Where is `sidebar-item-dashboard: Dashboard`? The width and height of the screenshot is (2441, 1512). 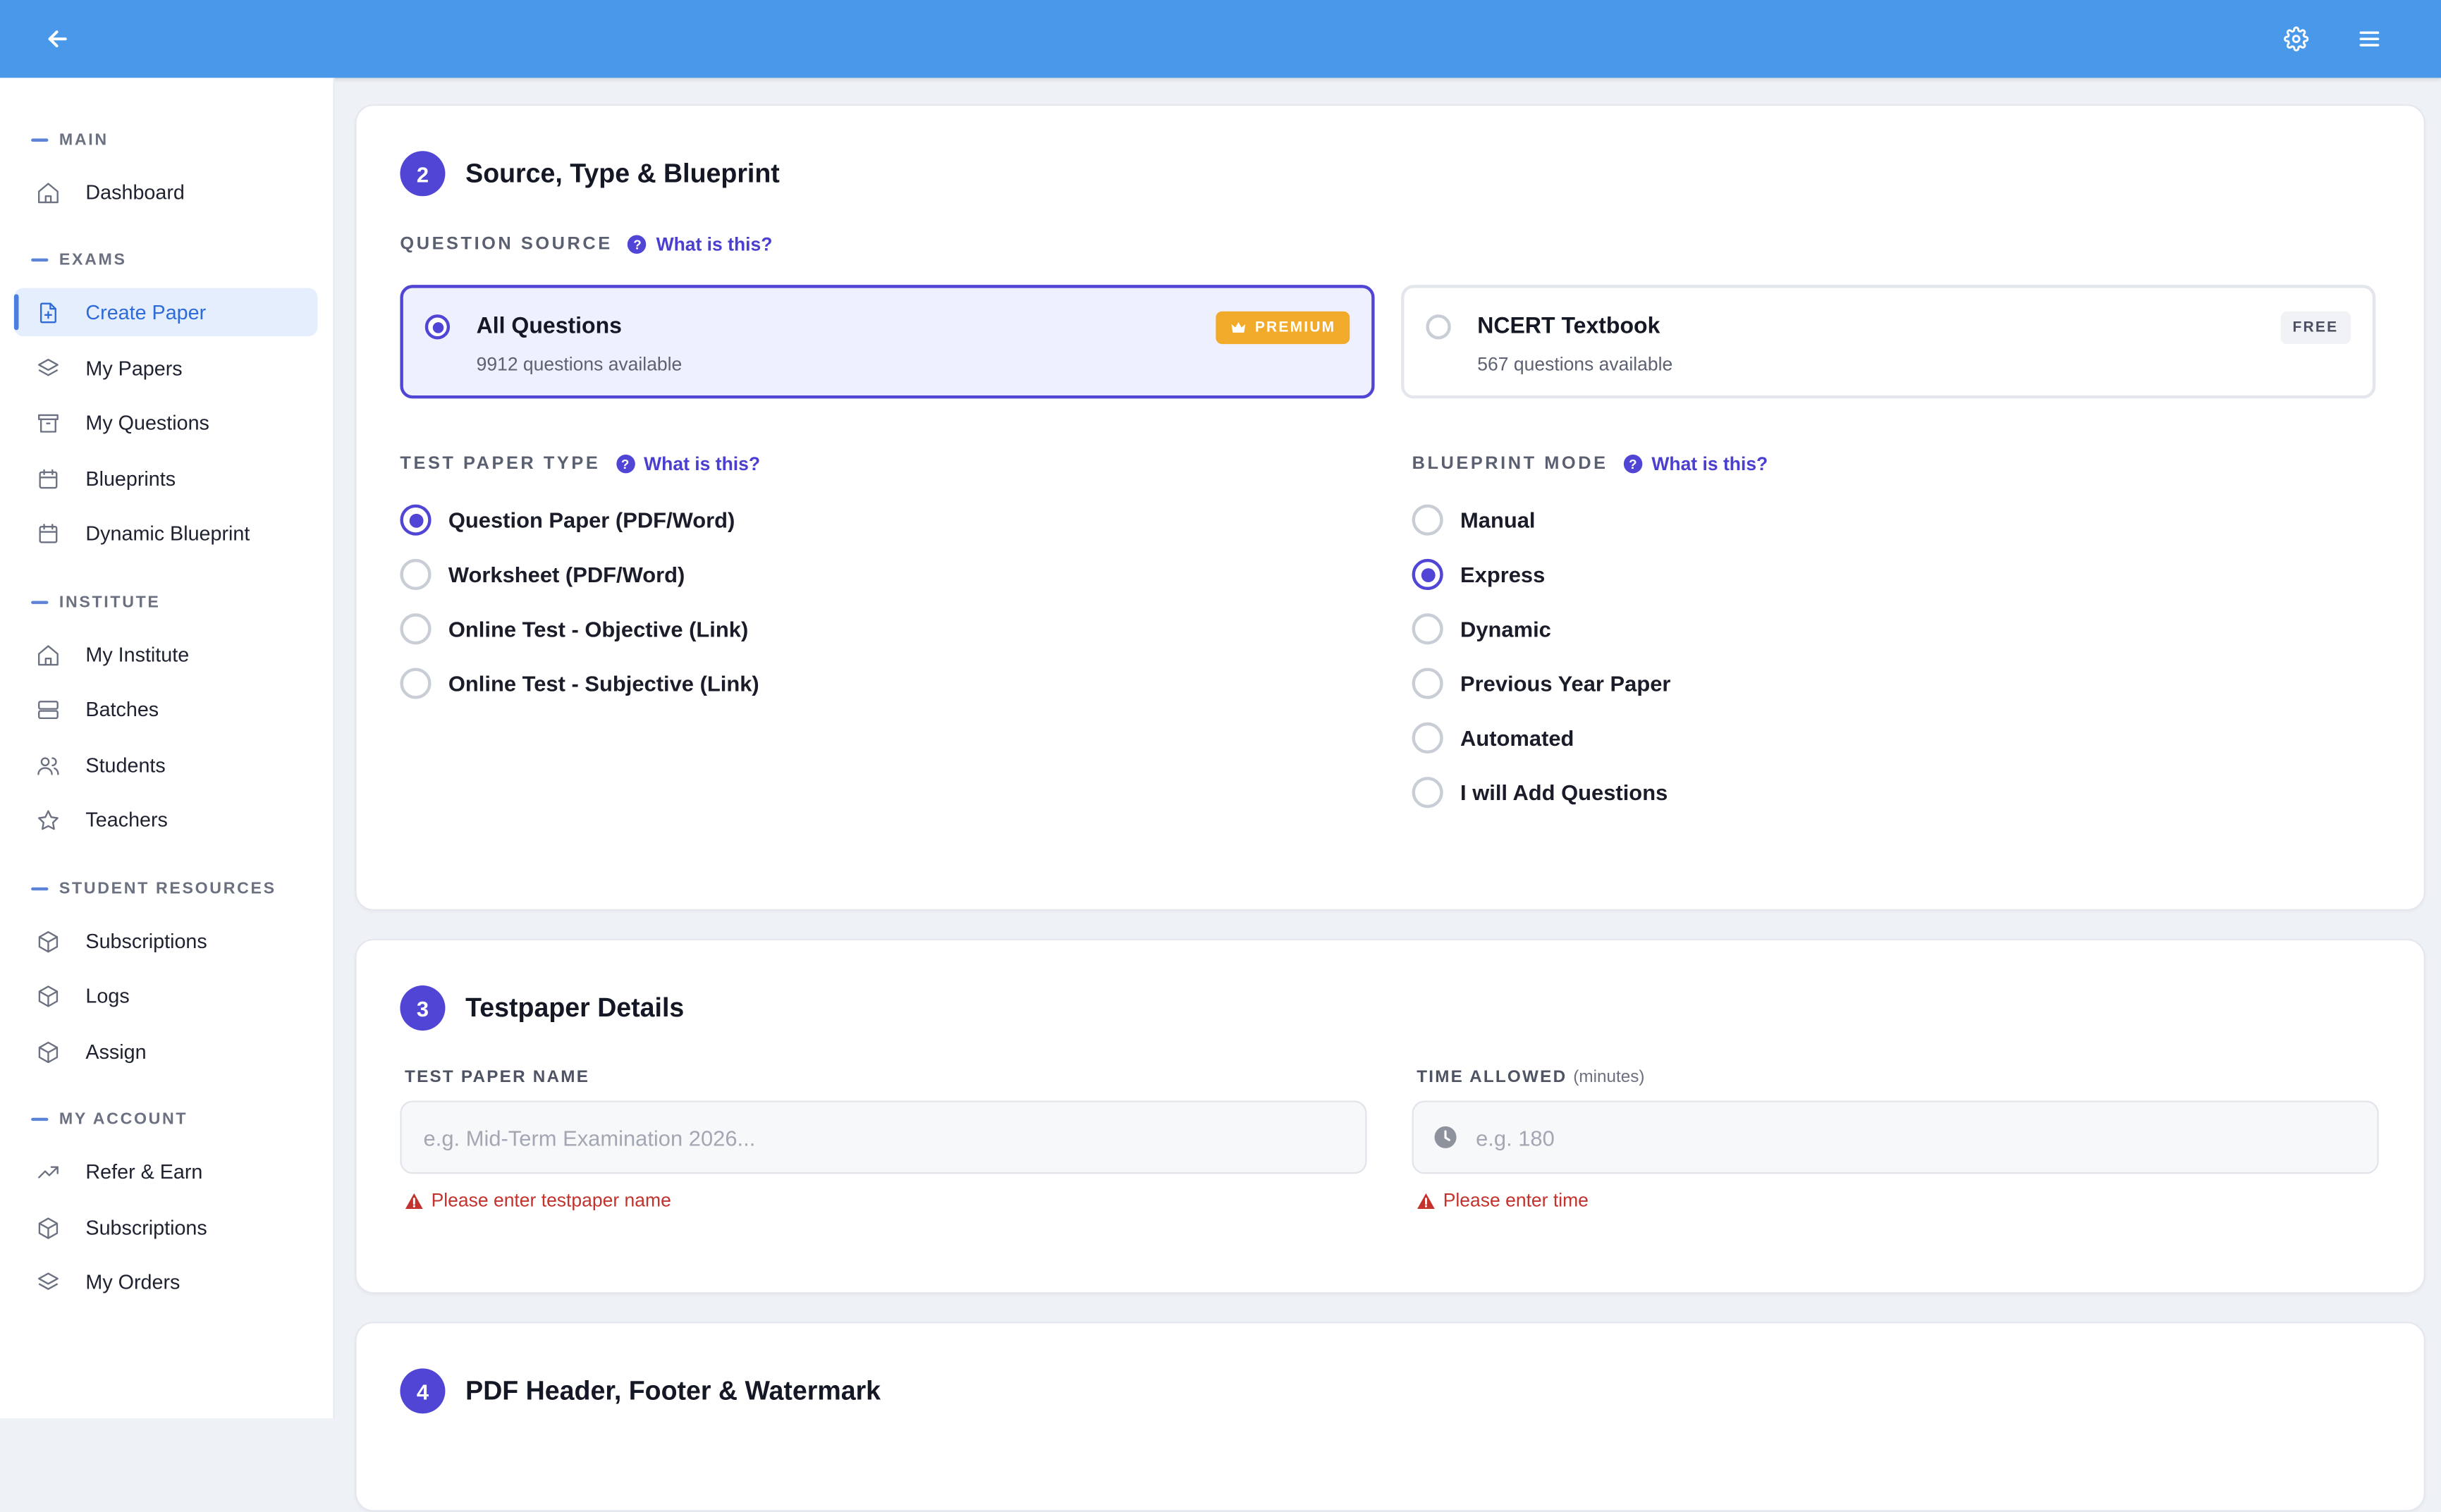 sidebar-item-dashboard: Dashboard is located at coordinates (166, 192).